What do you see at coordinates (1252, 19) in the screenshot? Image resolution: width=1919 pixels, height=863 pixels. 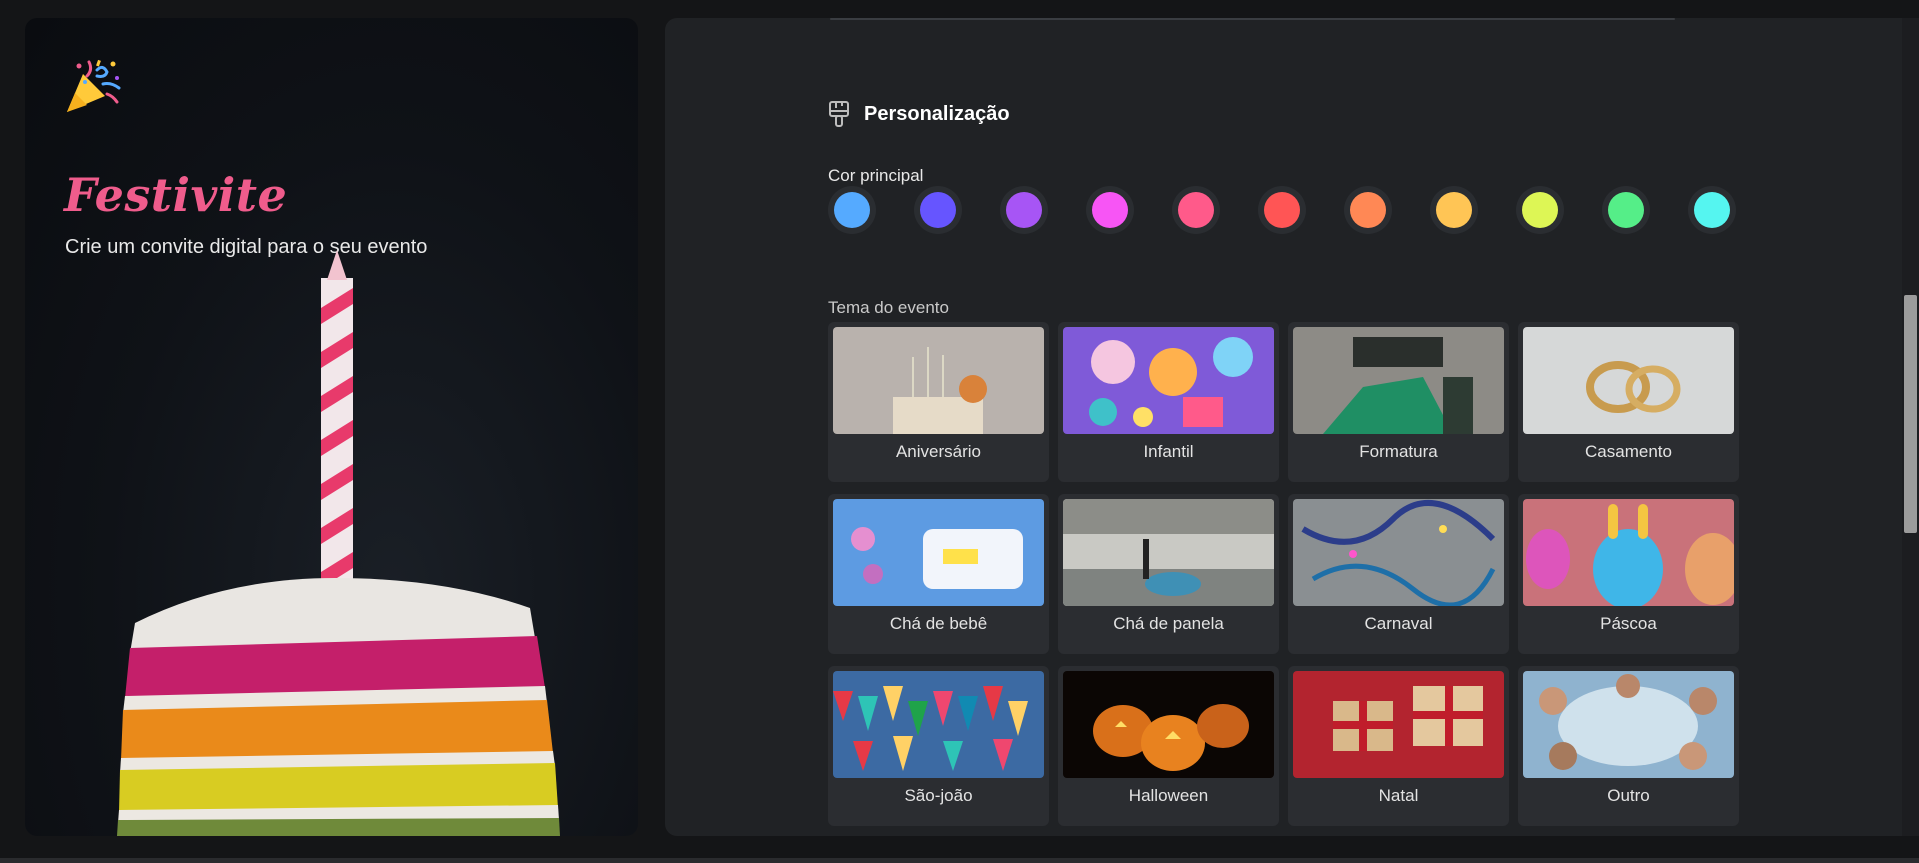 I see `divider` at bounding box center [1252, 19].